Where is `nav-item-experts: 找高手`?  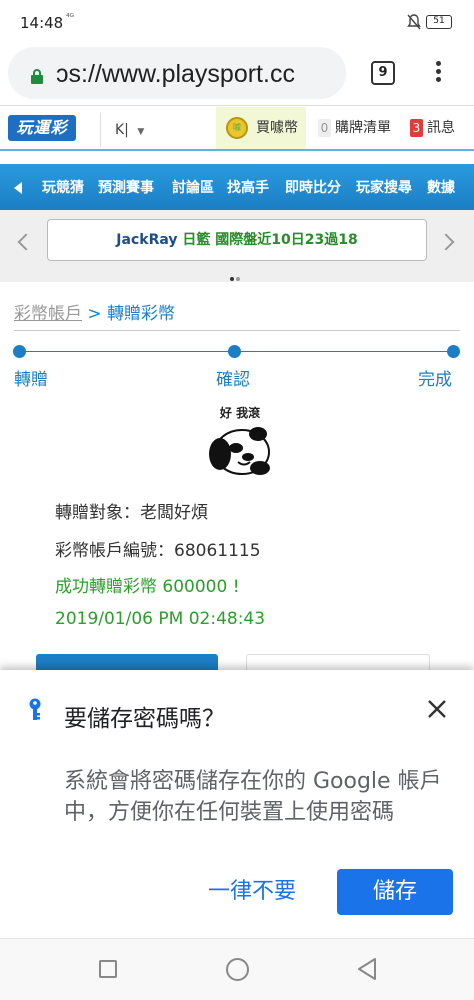 nav-item-experts: 找高手 is located at coordinates (248, 187).